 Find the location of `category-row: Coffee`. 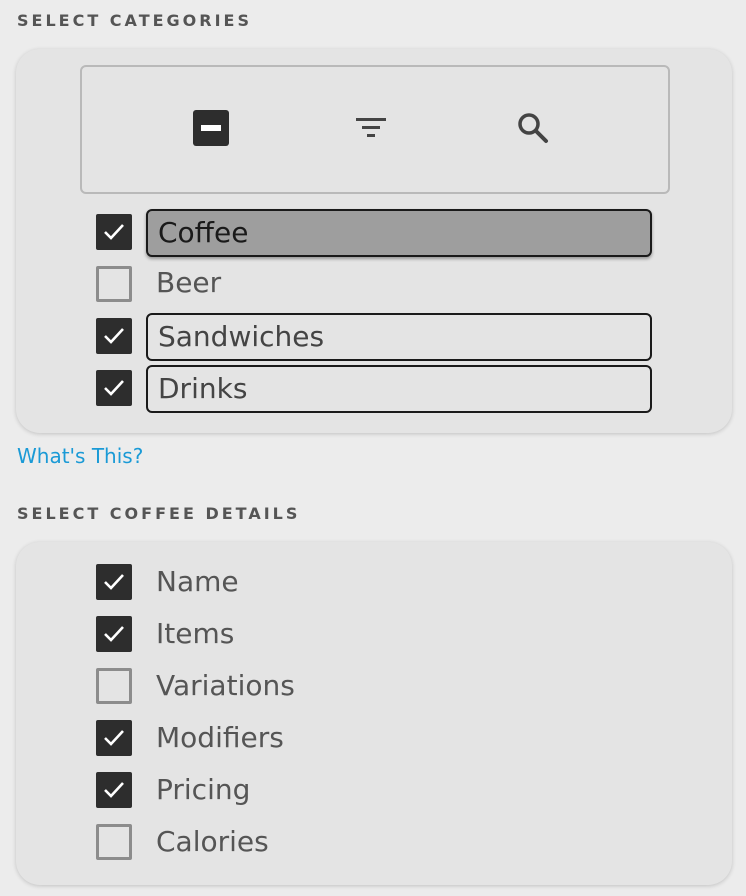

category-row: Coffee is located at coordinates (376, 233).